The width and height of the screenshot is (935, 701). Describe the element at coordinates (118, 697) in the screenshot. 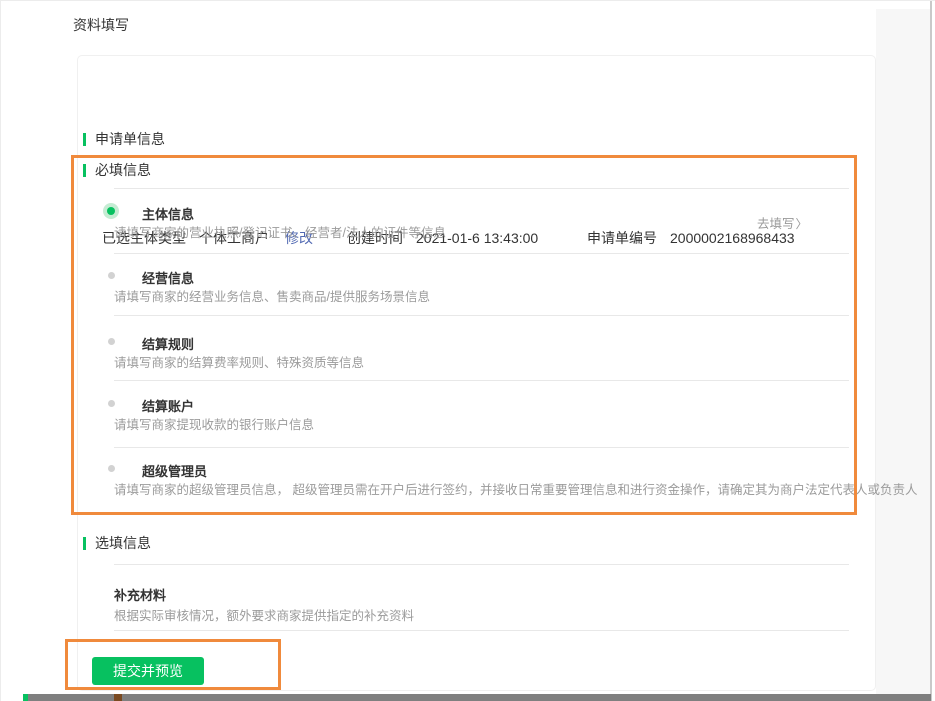

I see `bottom-strip-notch` at that location.